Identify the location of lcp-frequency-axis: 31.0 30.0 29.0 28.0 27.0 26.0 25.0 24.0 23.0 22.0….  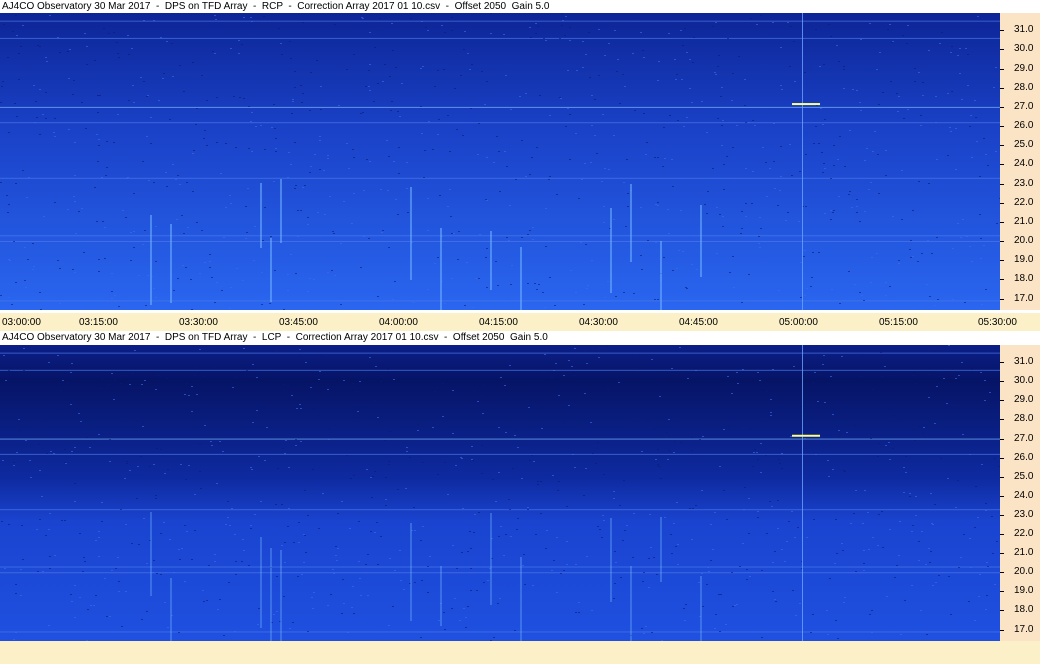
(1020, 493).